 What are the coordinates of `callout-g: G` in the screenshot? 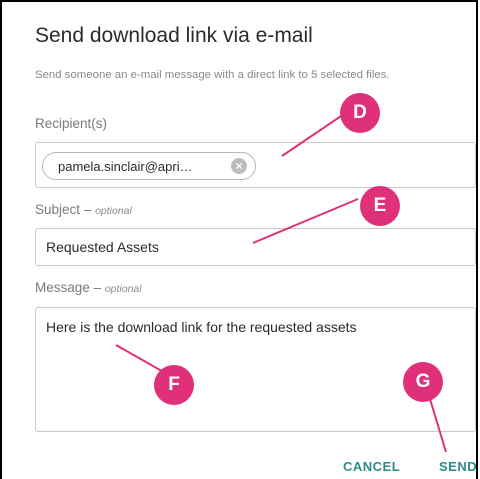 It's located at (423, 382).